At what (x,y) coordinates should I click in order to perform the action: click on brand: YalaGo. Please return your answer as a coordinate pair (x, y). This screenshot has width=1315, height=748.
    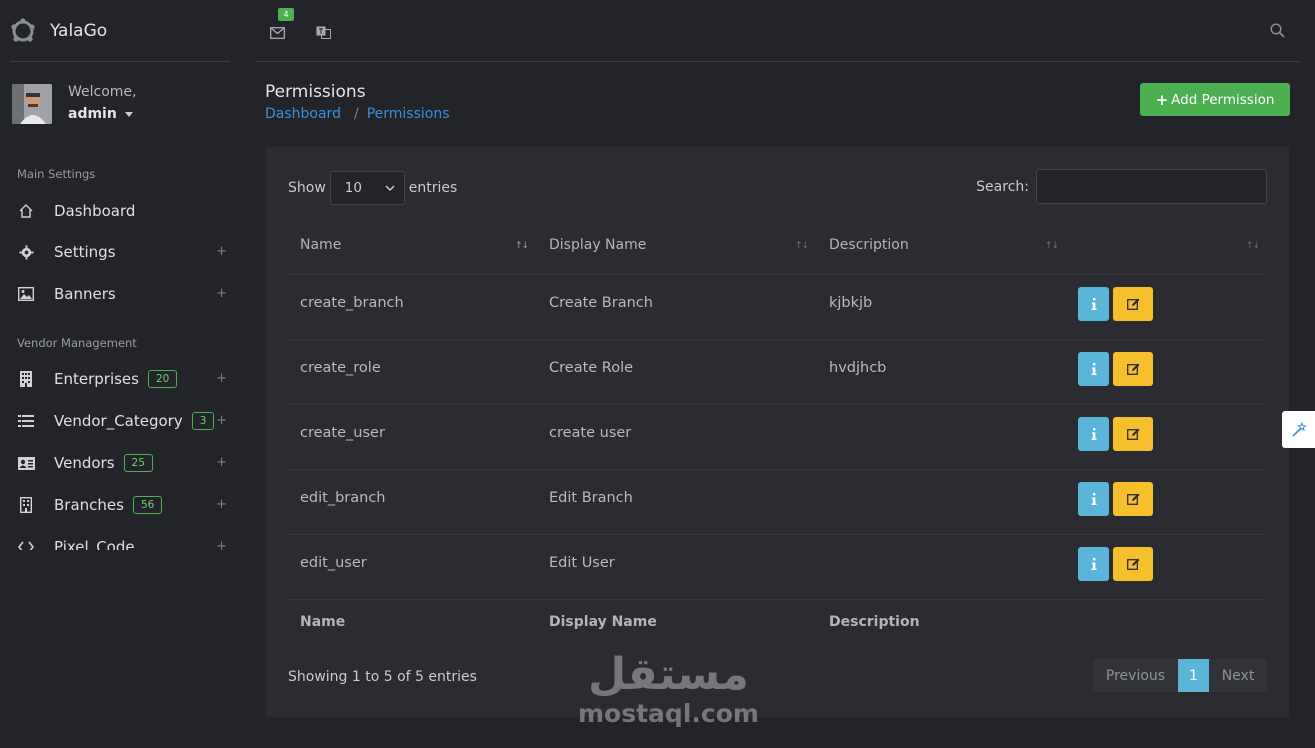
    Looking at the image, I should click on (58, 31).